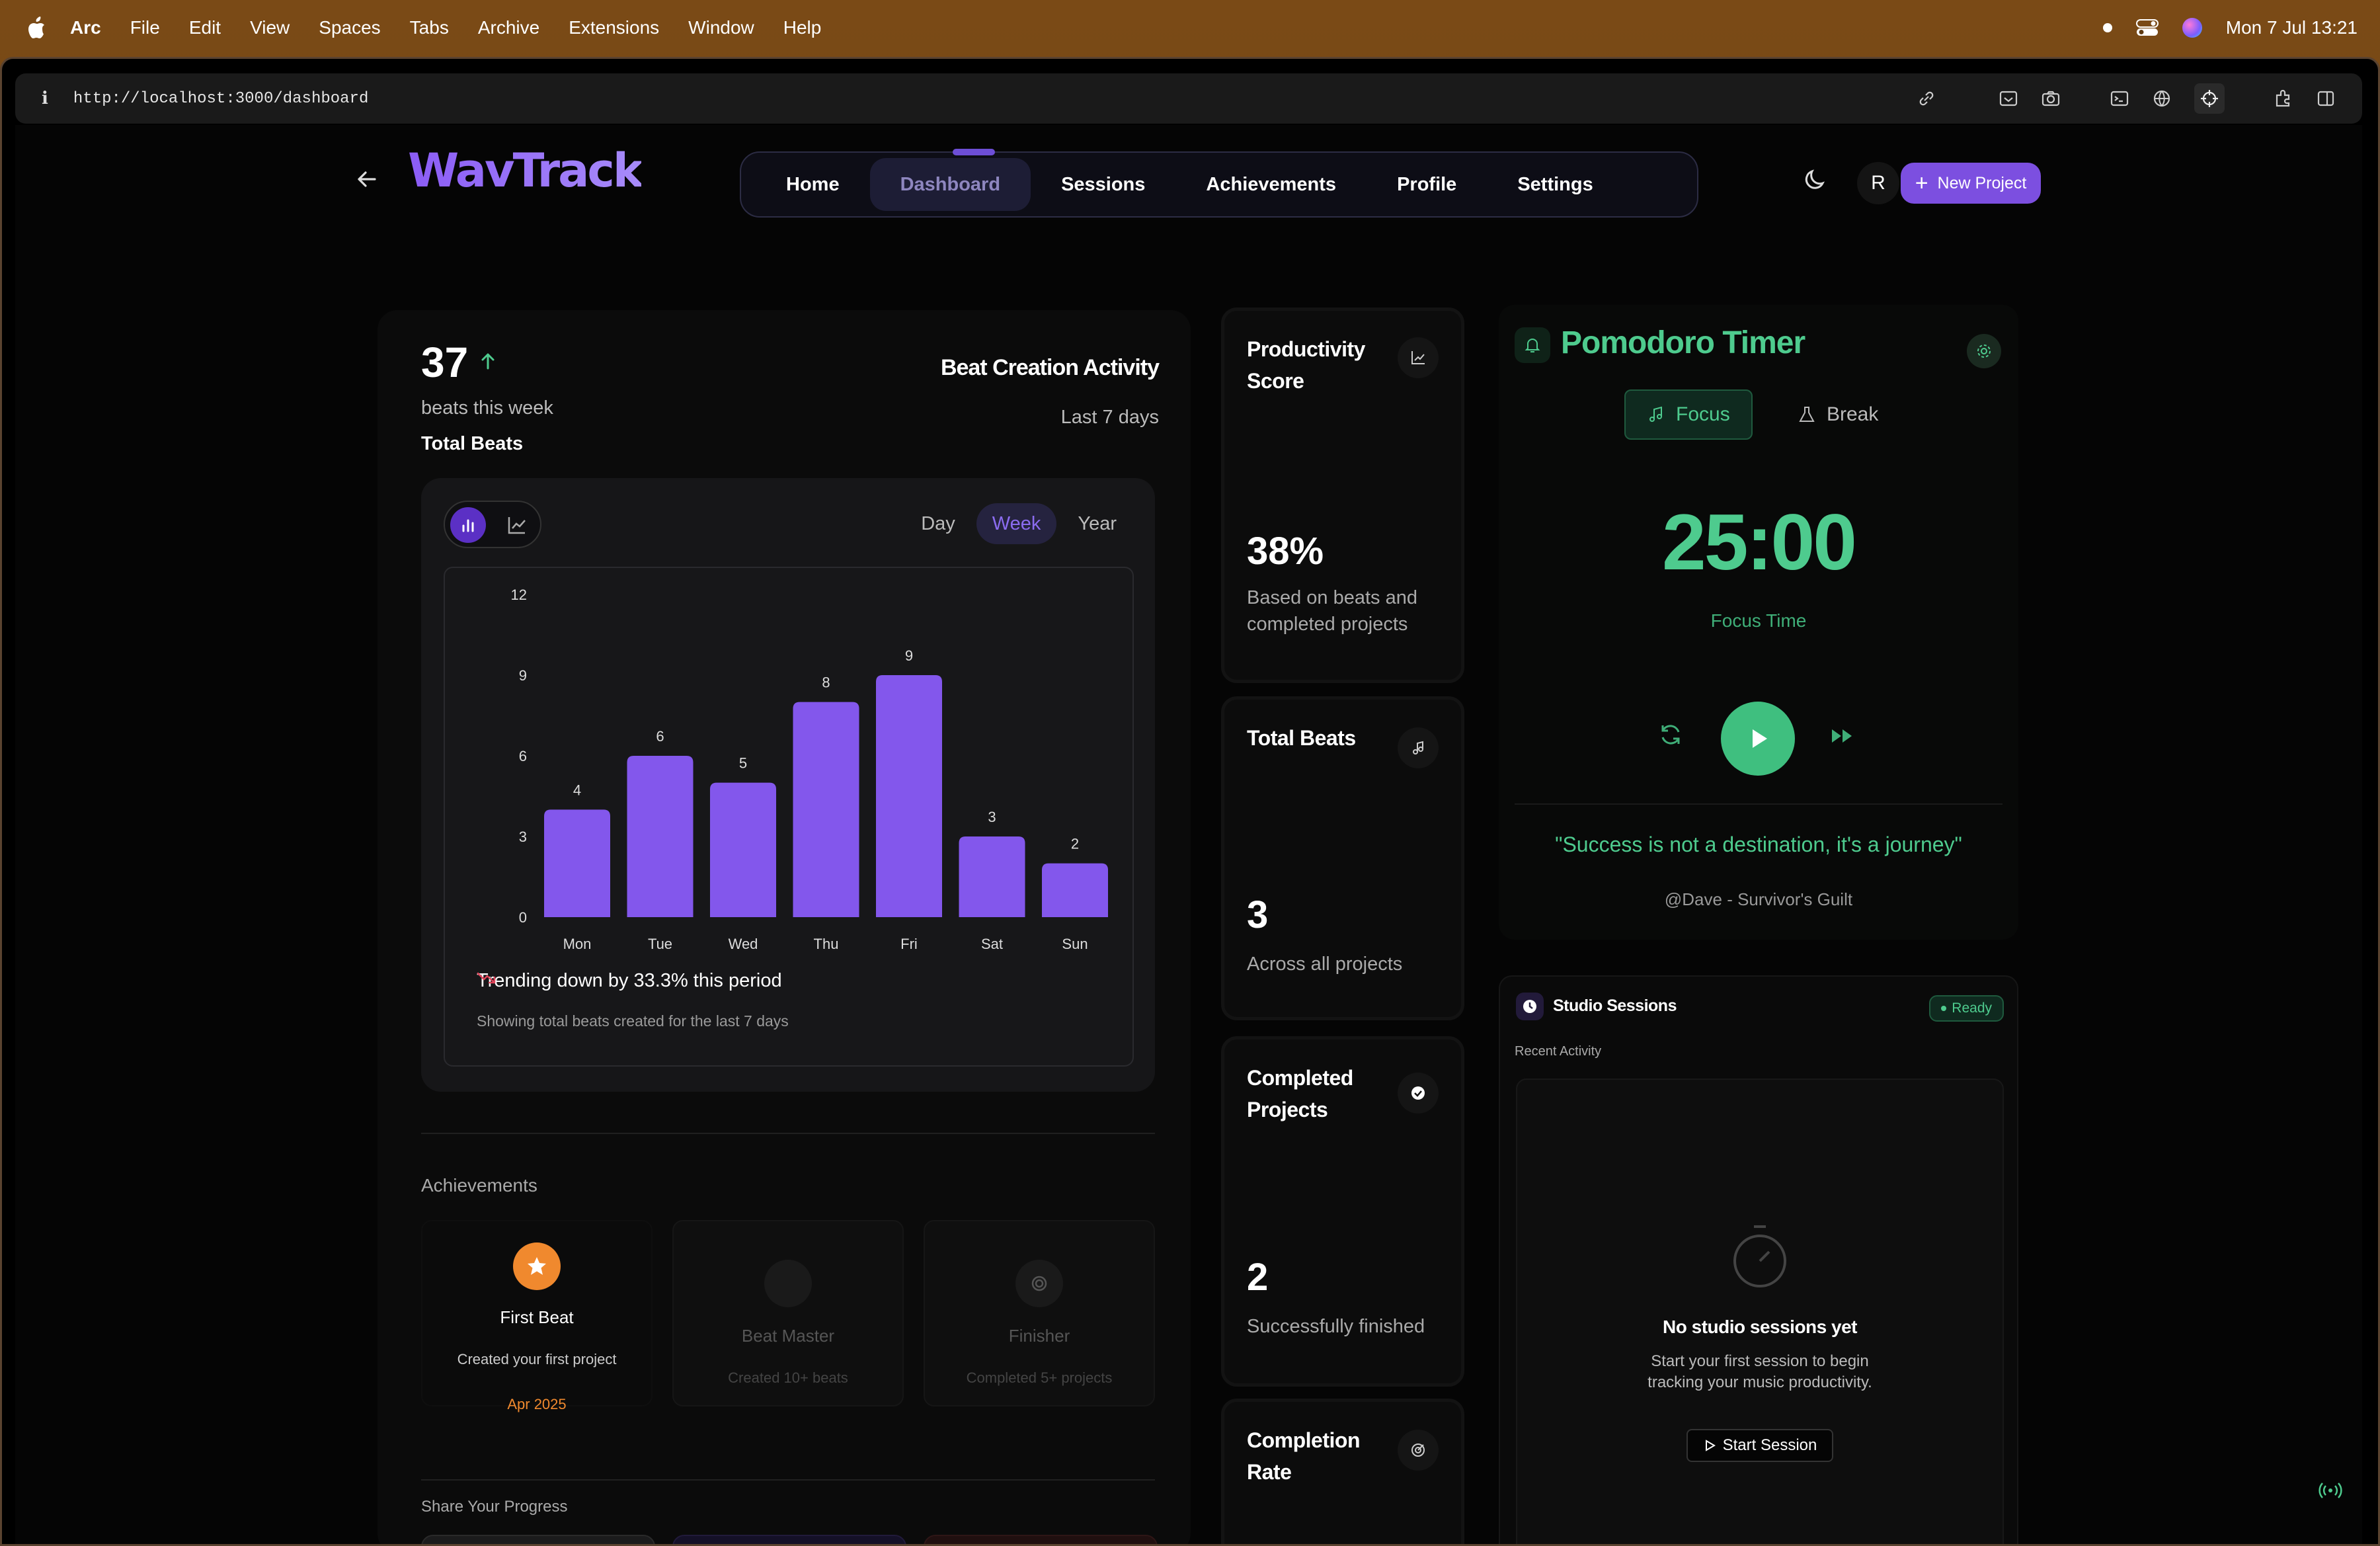  I want to click on nav-dashboard: Dashboard, so click(950, 184).